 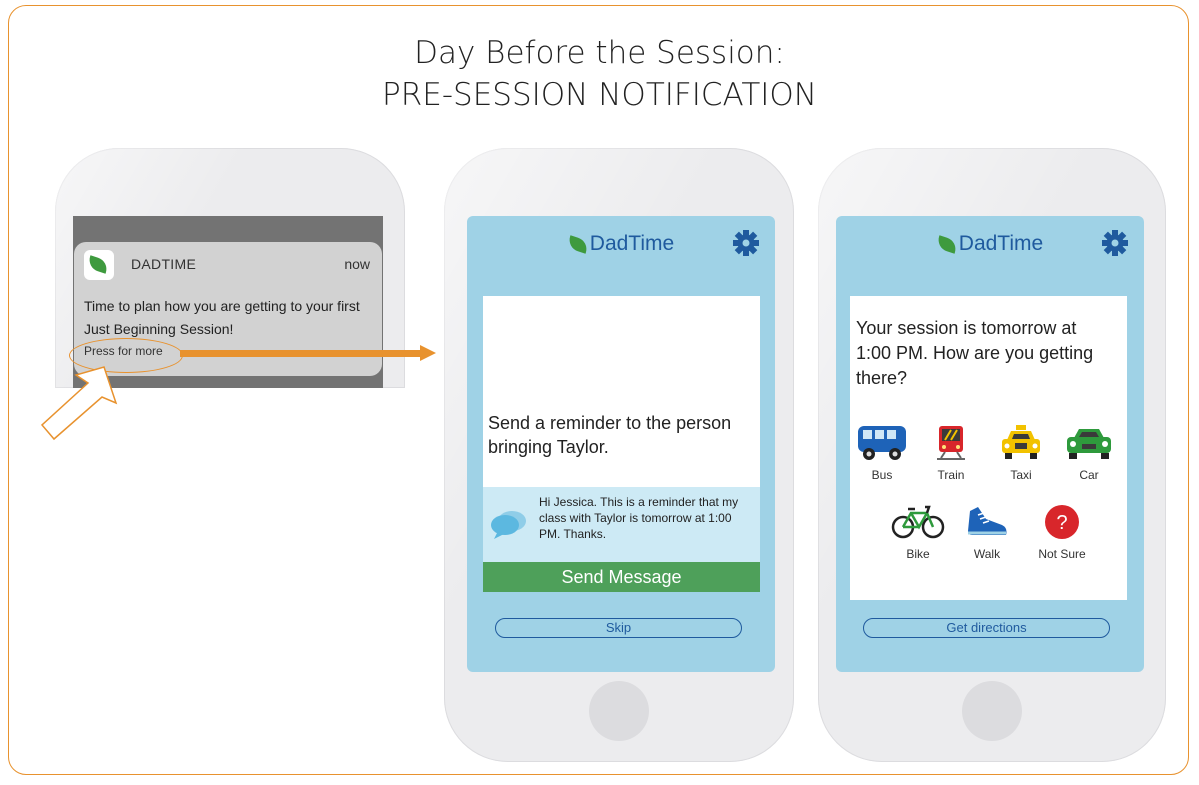 What do you see at coordinates (1062, 554) in the screenshot?
I see `mode-label: Not Sure` at bounding box center [1062, 554].